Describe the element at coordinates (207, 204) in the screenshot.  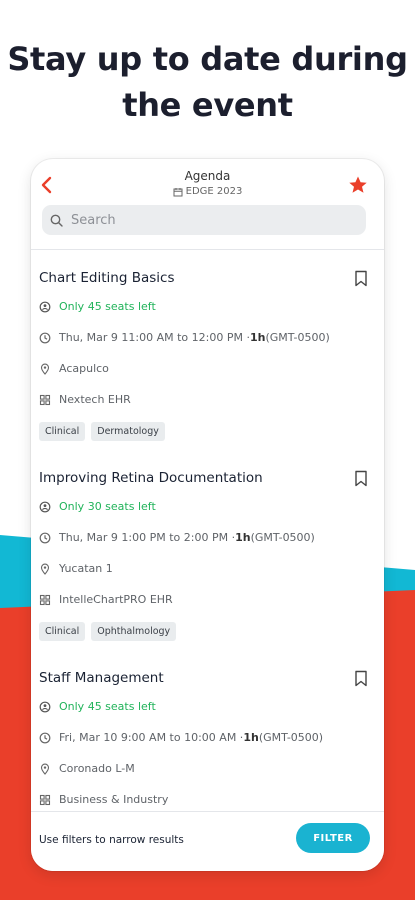
I see `app-header: Agenda EDGE 2023` at that location.